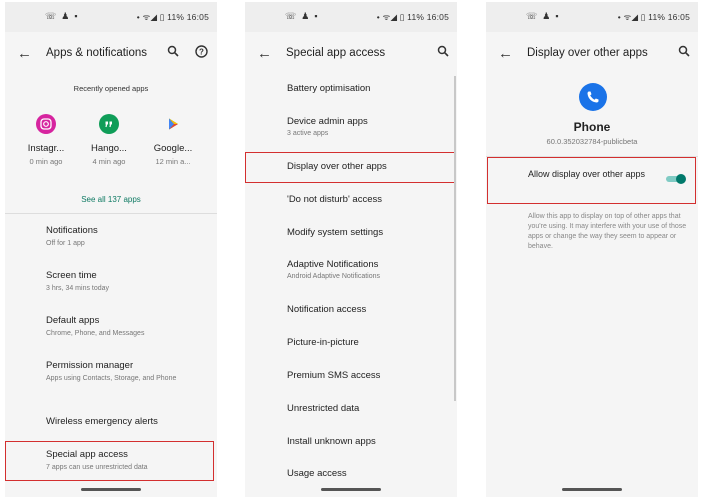 The height and width of the screenshot is (503, 702). Describe the element at coordinates (336, 53) in the screenshot. I see `page-title: Special app access` at that location.